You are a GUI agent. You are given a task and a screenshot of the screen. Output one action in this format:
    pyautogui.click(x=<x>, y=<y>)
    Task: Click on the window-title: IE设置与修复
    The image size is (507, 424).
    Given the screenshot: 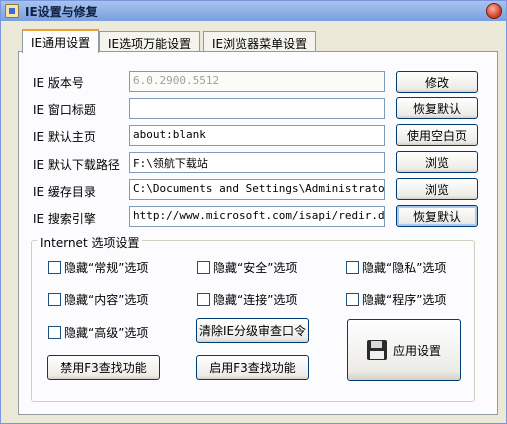 What is the action you would take?
    pyautogui.click(x=61, y=12)
    